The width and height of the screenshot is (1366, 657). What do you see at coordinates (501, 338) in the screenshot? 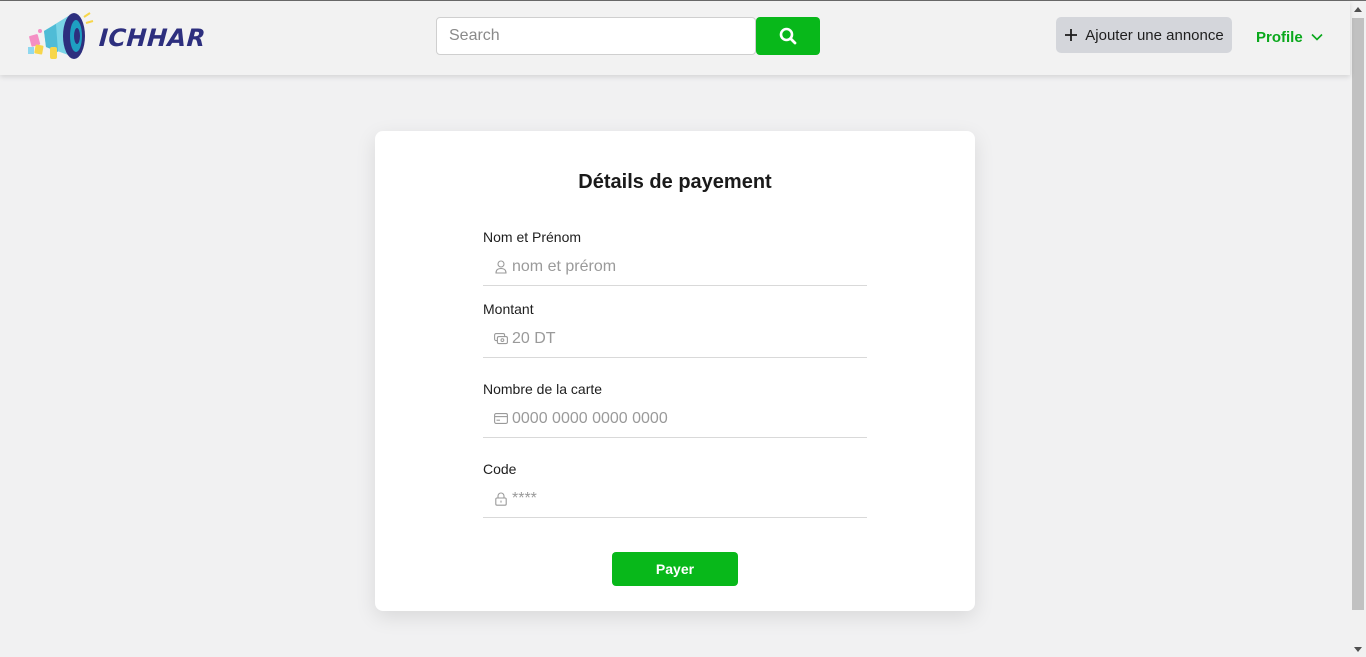
I see `money-icon` at bounding box center [501, 338].